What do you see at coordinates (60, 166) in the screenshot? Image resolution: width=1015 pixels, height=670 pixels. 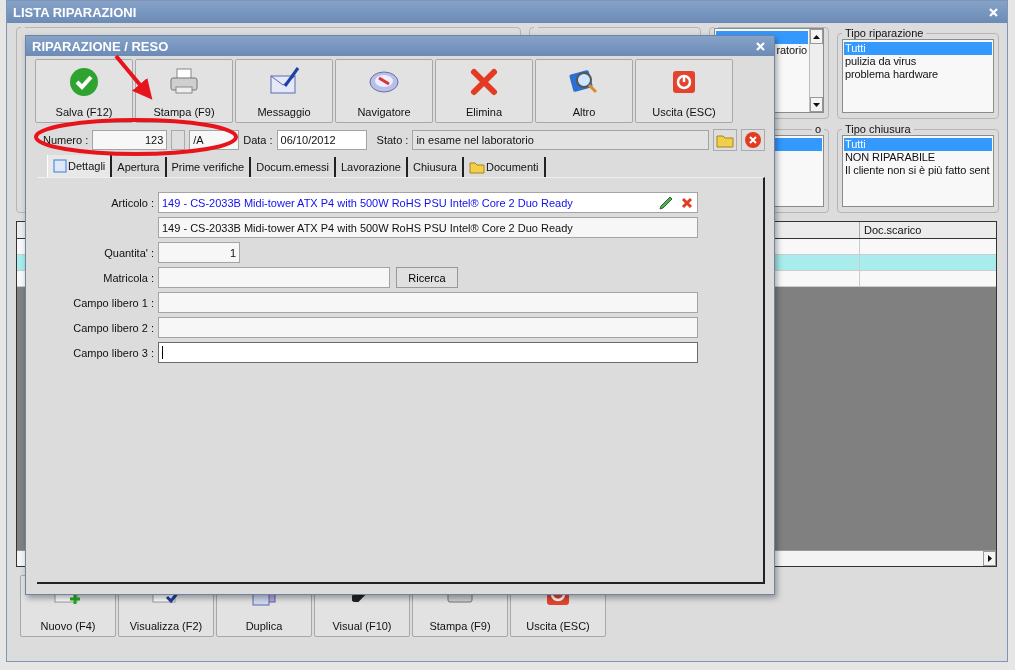 I see `grid-icon` at bounding box center [60, 166].